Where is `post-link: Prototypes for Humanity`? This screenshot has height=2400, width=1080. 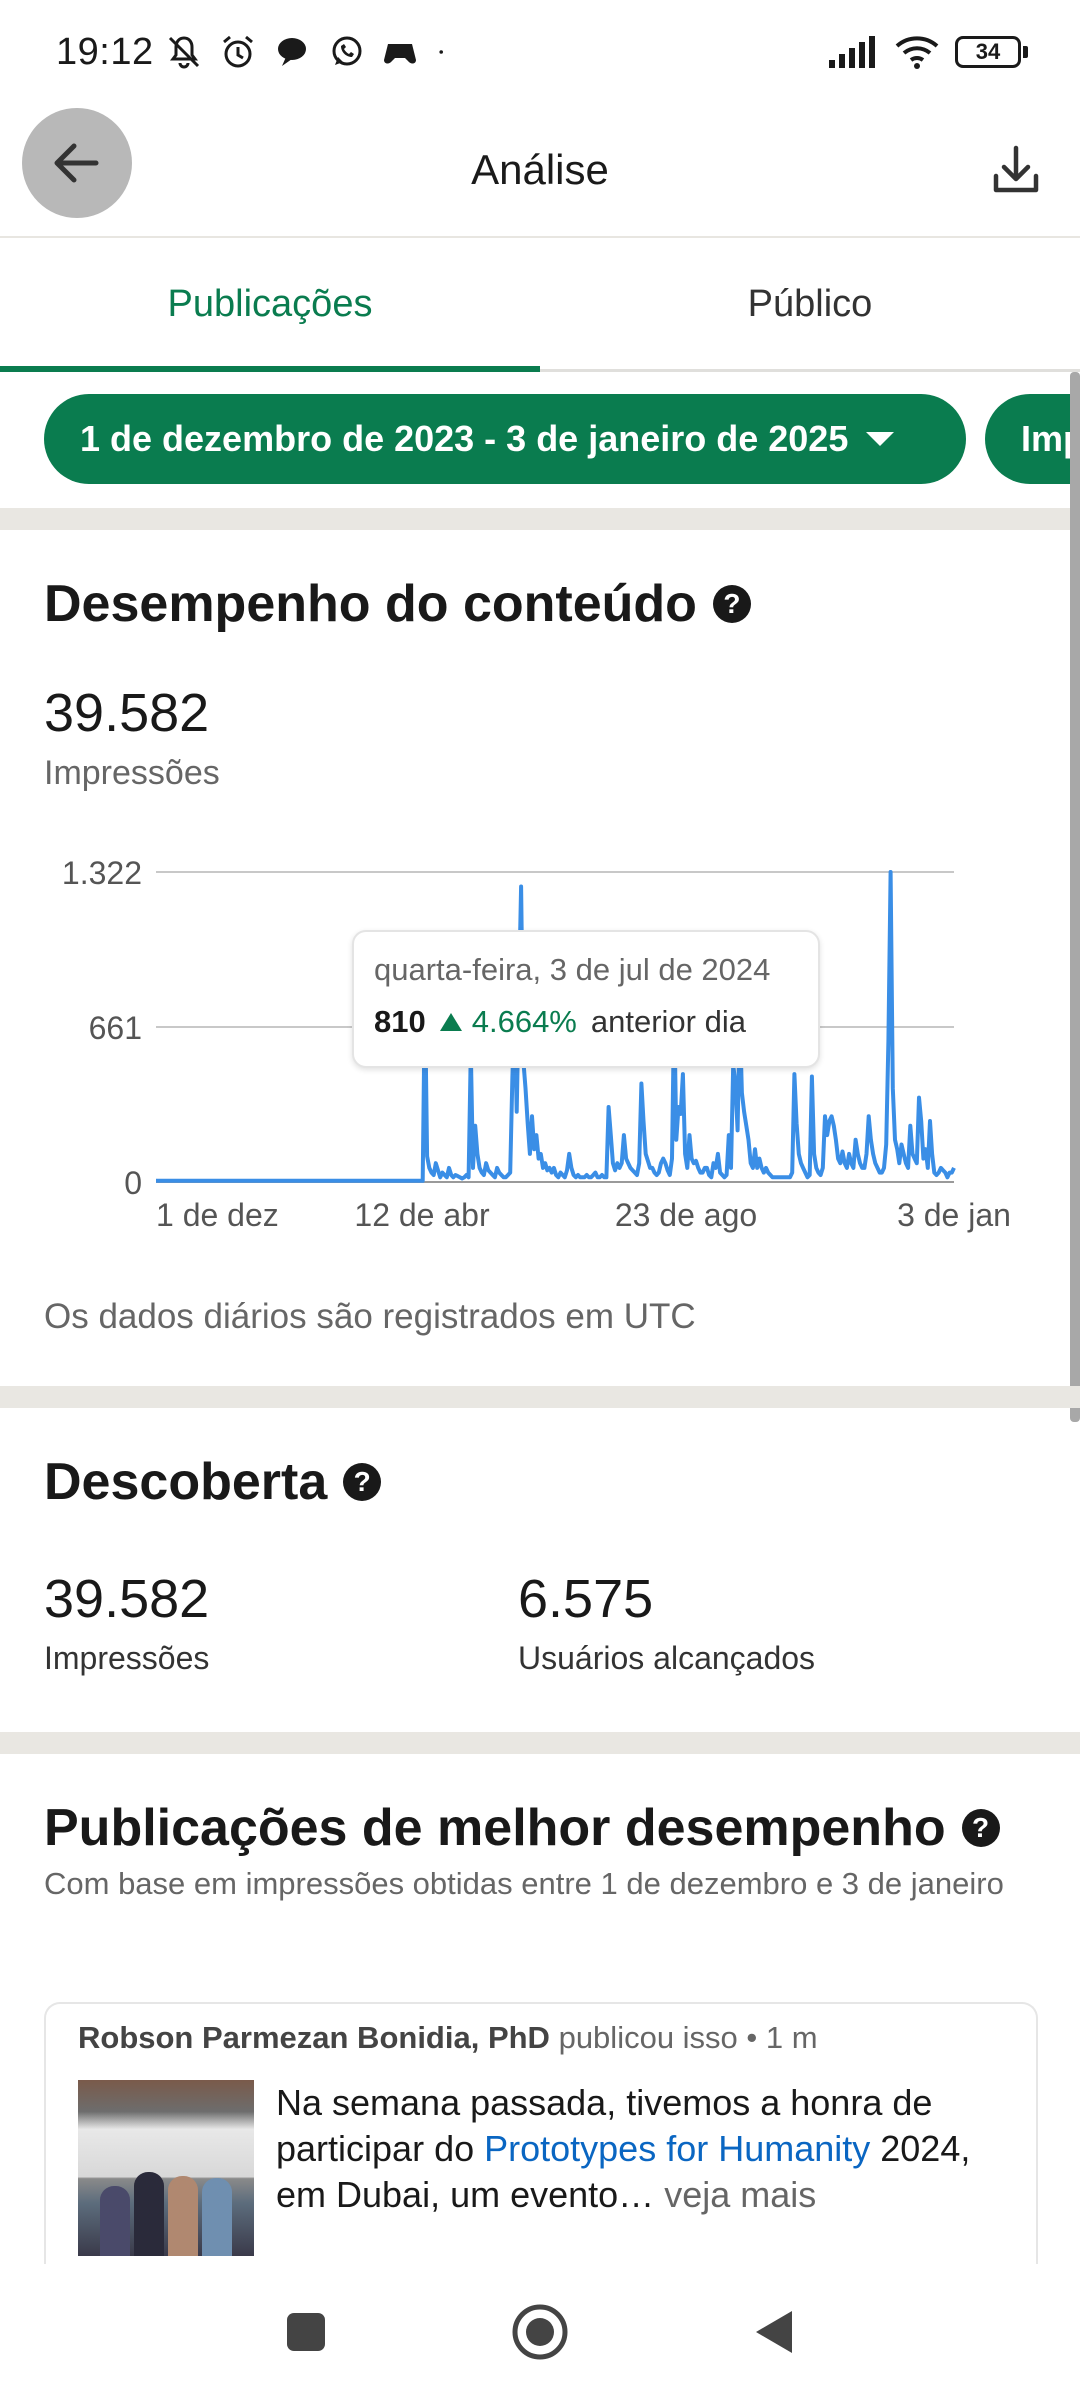
post-link: Prototypes for Humanity is located at coordinates (677, 2148).